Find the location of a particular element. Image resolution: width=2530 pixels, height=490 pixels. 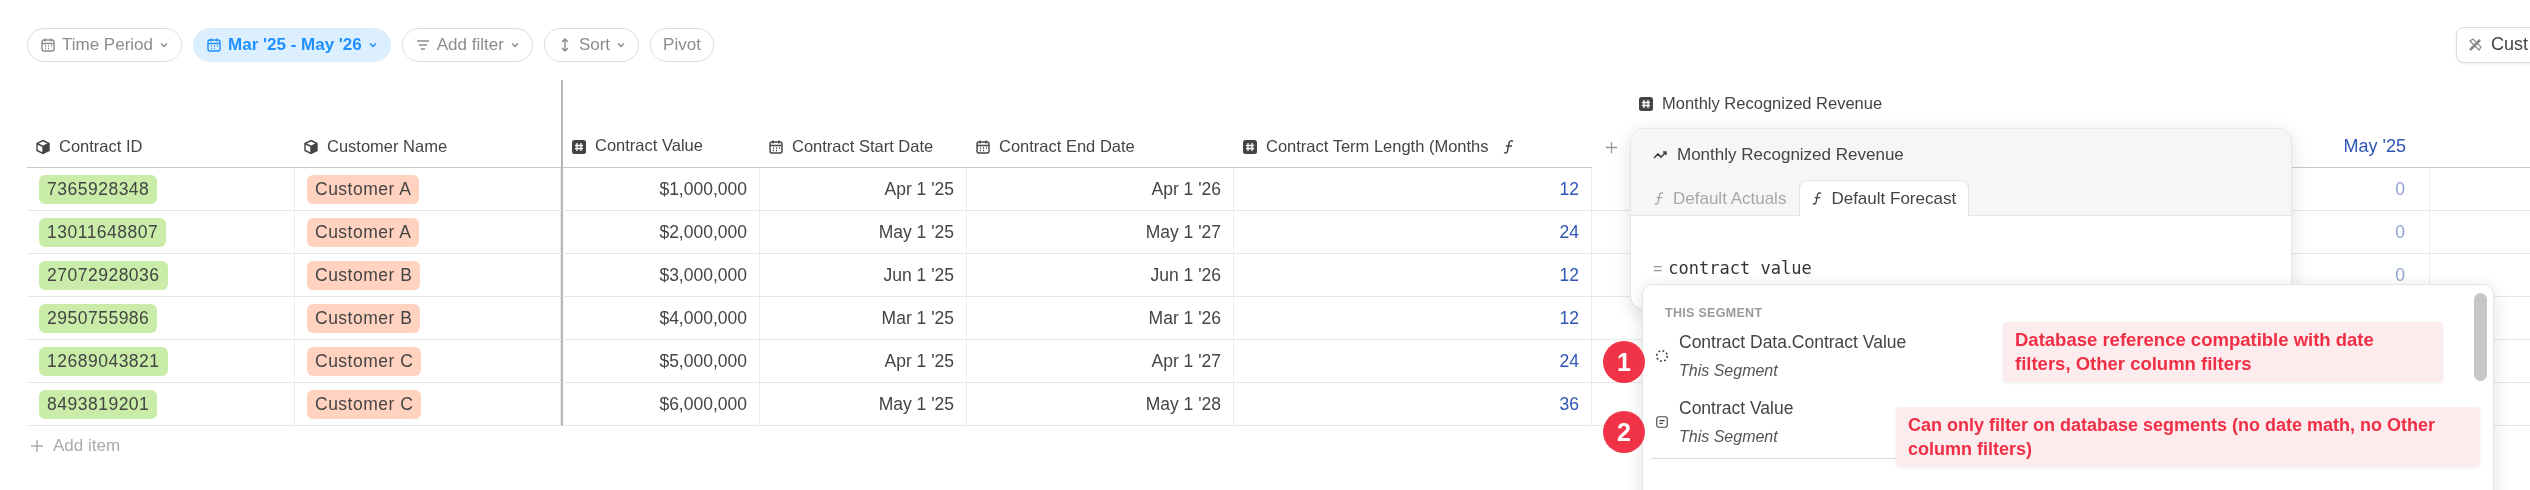

table-cell: $1,000,000 is located at coordinates (703, 189).